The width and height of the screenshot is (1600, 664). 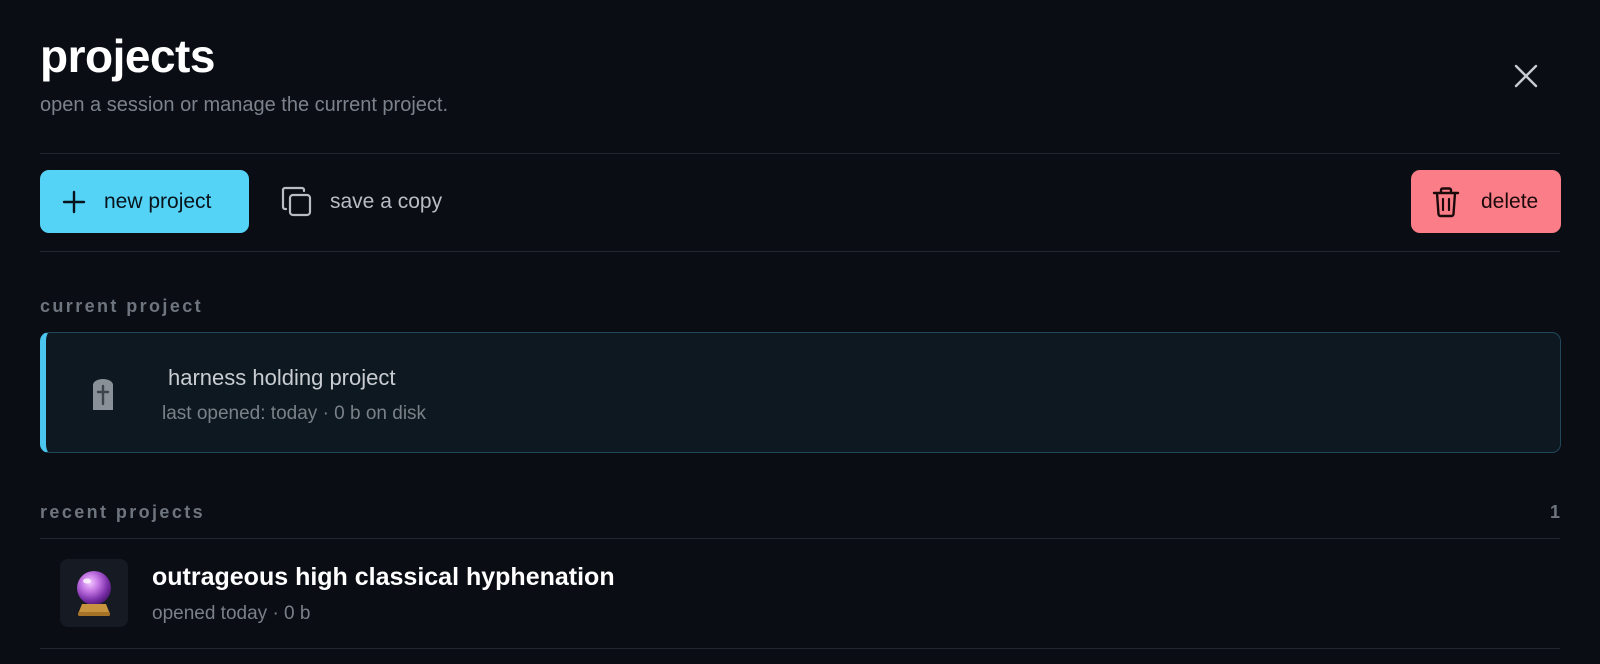 What do you see at coordinates (383, 577) in the screenshot?
I see `recent-project-name: outrageous high classical hyphenation` at bounding box center [383, 577].